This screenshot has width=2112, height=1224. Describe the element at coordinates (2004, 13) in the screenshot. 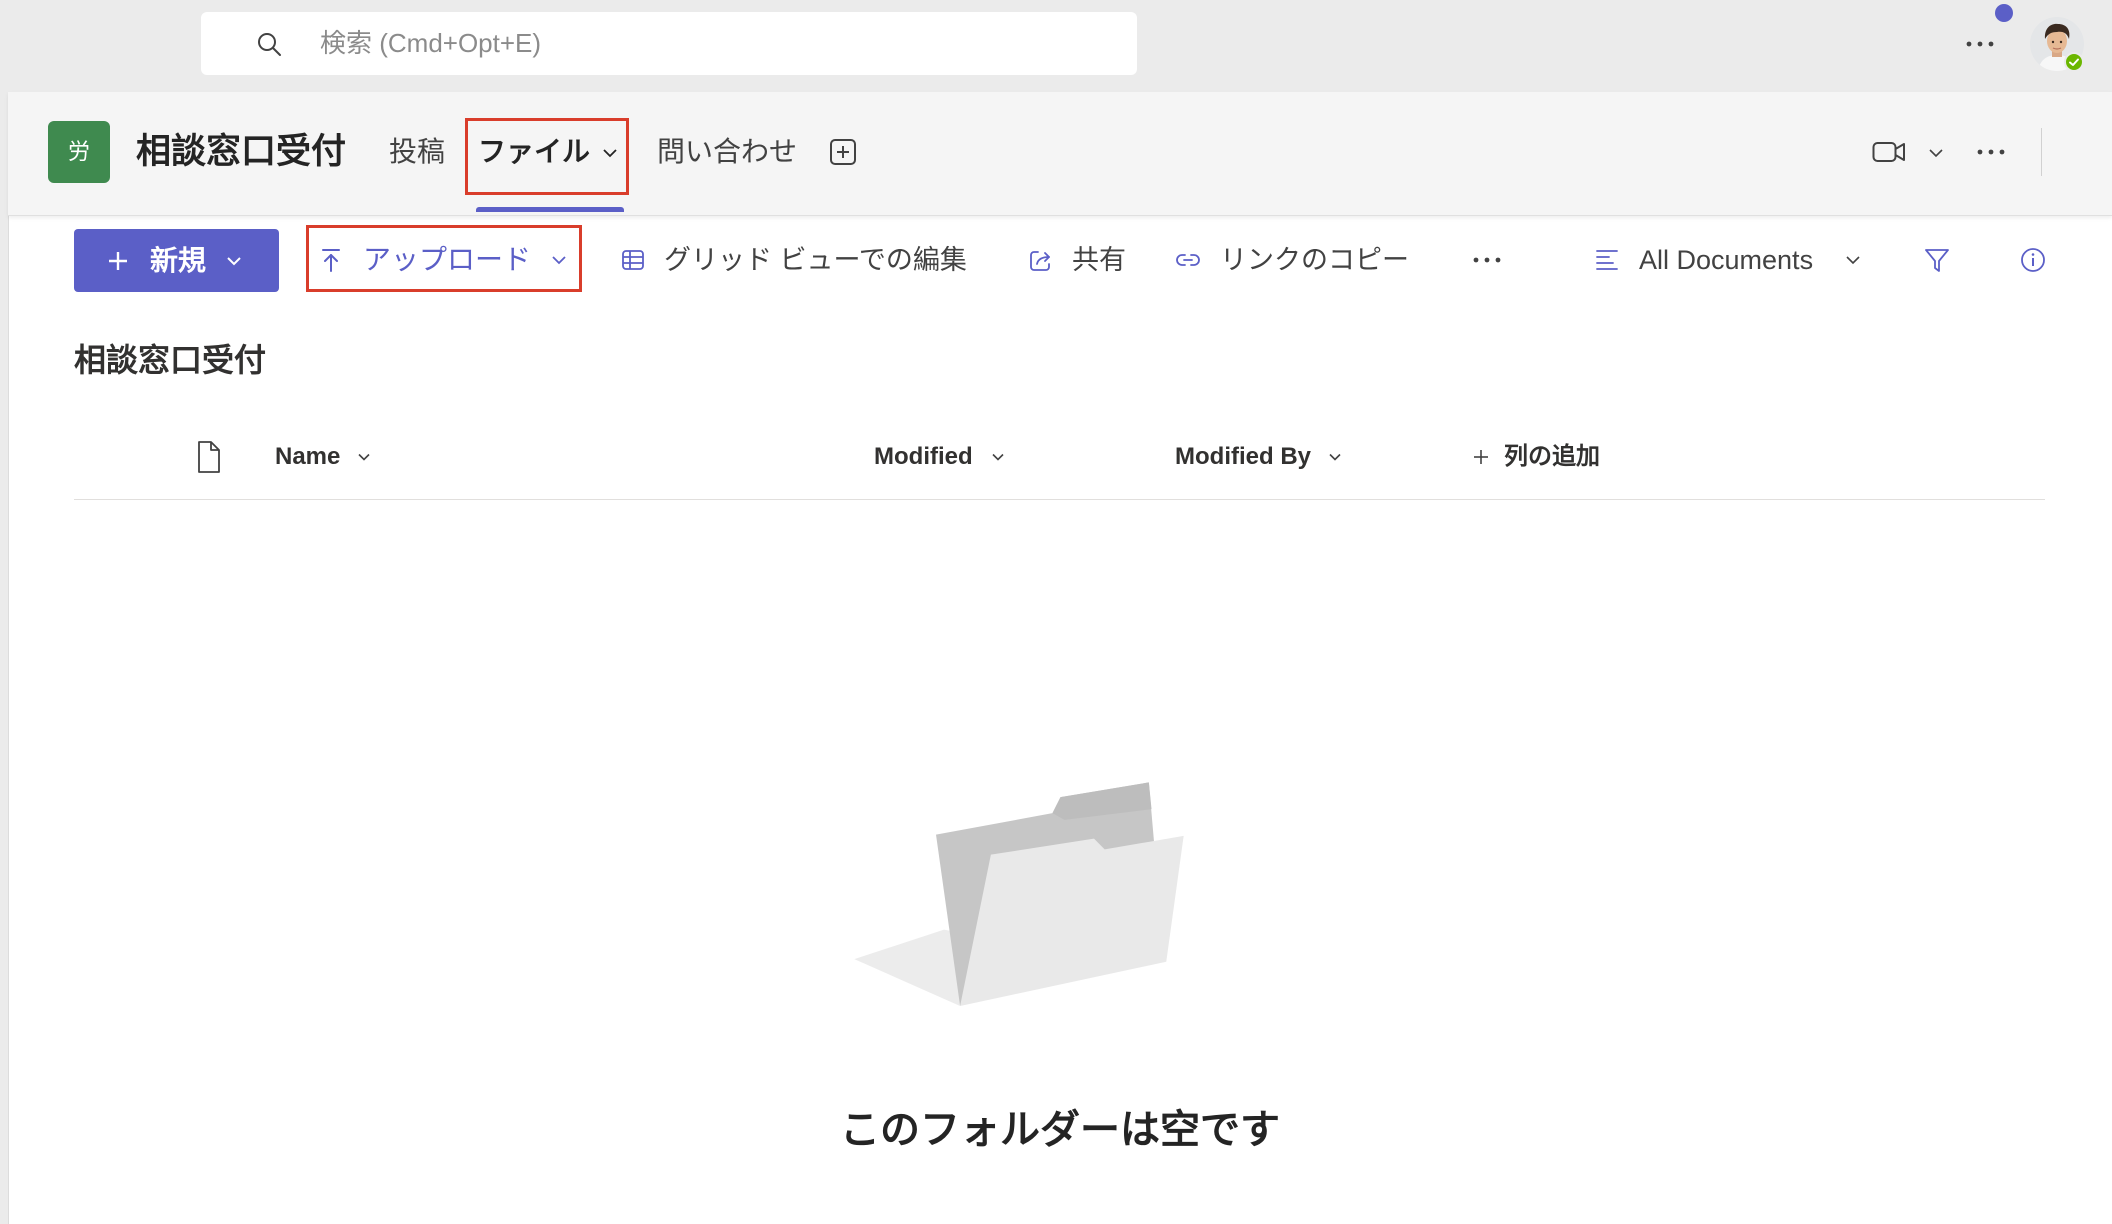

I see `notification-dot` at that location.